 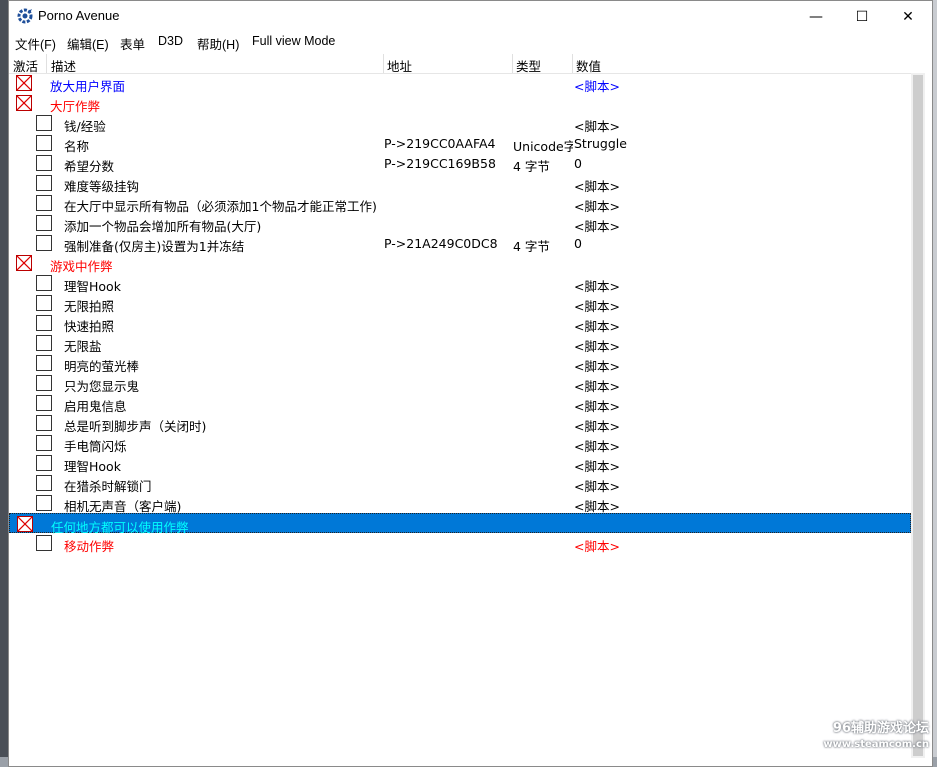 What do you see at coordinates (460, 323) in the screenshot?
I see `table-row: 快速拍照 <脚本>` at bounding box center [460, 323].